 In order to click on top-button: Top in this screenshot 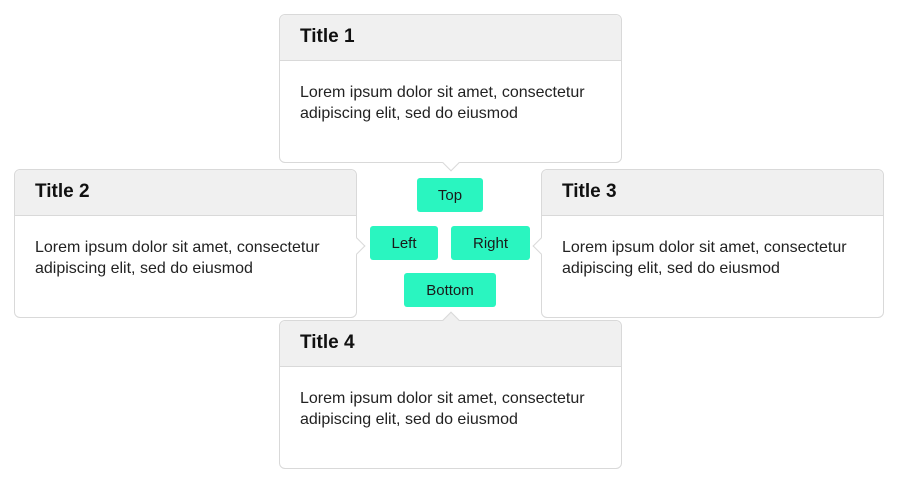, I will do `click(450, 195)`.